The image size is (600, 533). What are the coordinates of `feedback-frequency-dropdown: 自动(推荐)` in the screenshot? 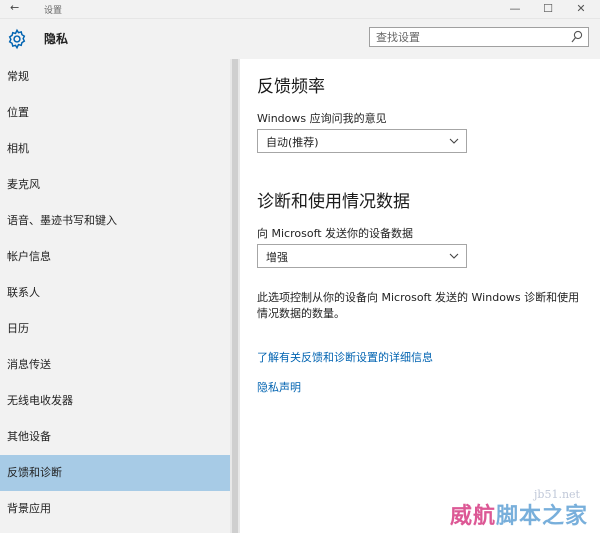 It's located at (362, 141).